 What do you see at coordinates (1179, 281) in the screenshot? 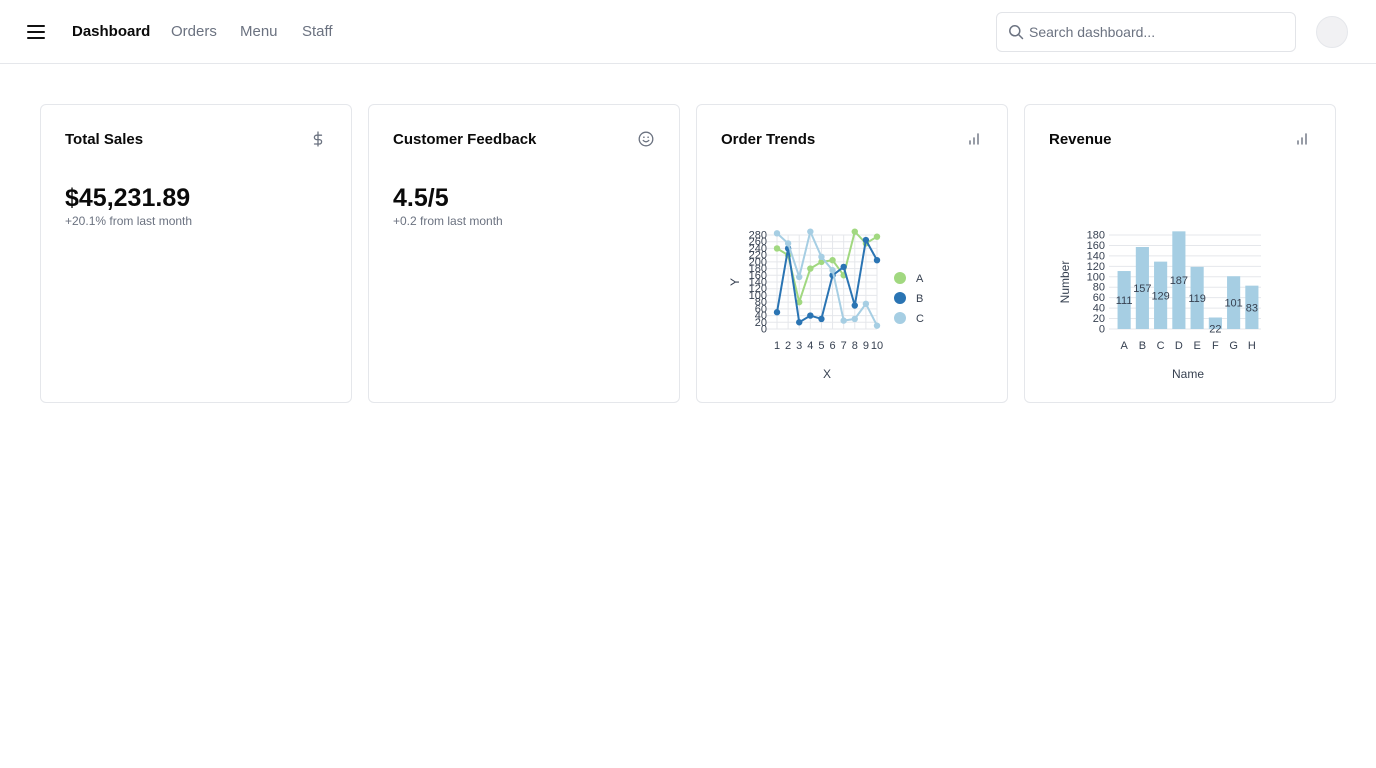
I see `bar-value-label: 187` at bounding box center [1179, 281].